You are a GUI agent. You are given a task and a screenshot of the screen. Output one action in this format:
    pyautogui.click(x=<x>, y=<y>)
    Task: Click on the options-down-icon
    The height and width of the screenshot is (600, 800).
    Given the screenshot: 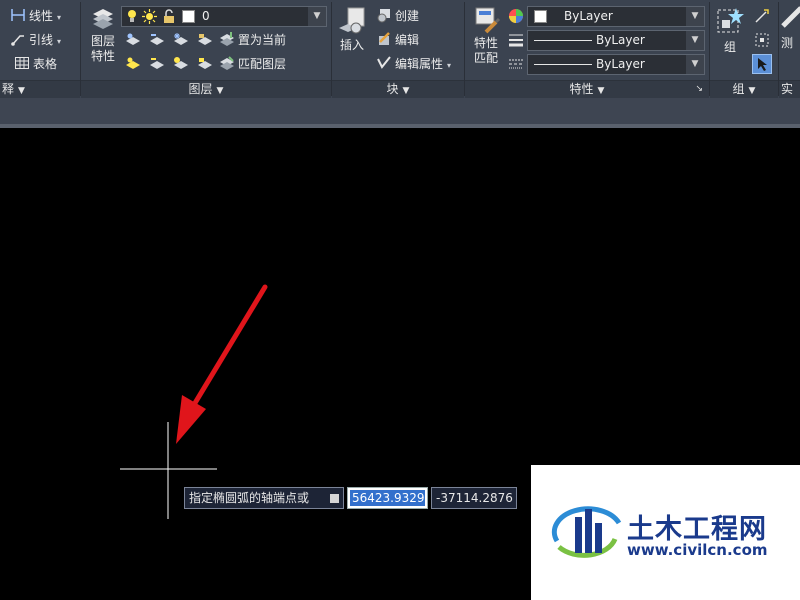 What is the action you would take?
    pyautogui.click(x=334, y=498)
    